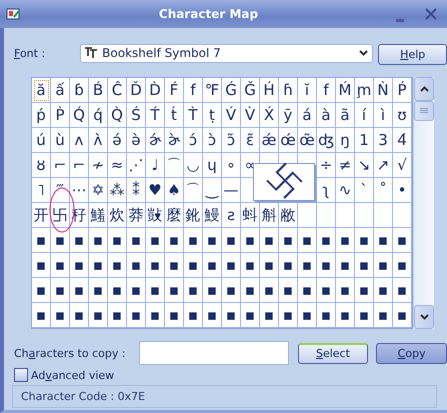 The height and width of the screenshot is (413, 447). Describe the element at coordinates (326, 215) in the screenshot. I see `character-cell` at that location.